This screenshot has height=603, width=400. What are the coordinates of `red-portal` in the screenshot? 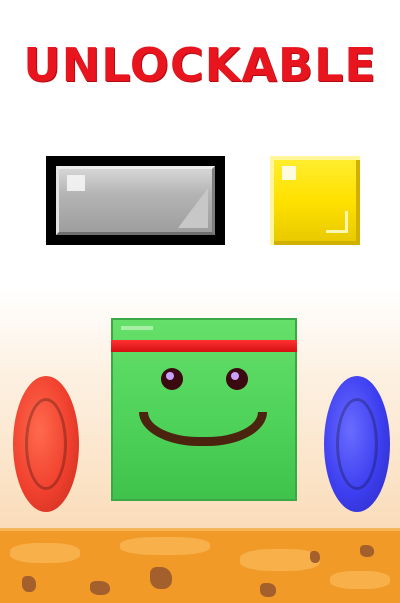 It's located at (46, 444).